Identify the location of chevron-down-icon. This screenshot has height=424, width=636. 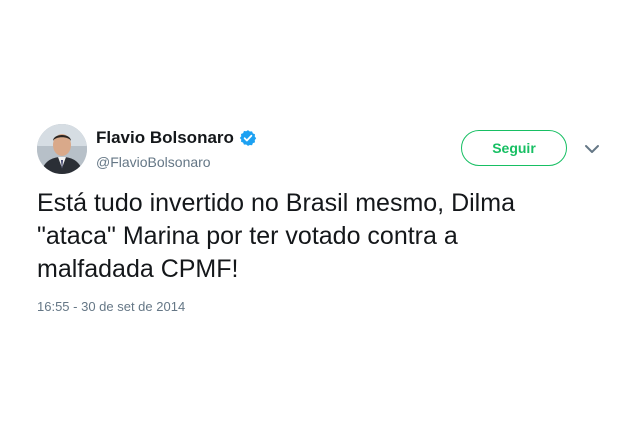
(592, 149).